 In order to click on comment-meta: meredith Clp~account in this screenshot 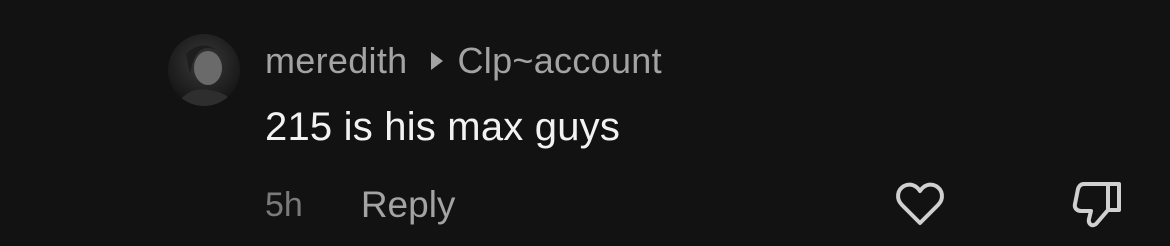, I will do `click(463, 61)`.